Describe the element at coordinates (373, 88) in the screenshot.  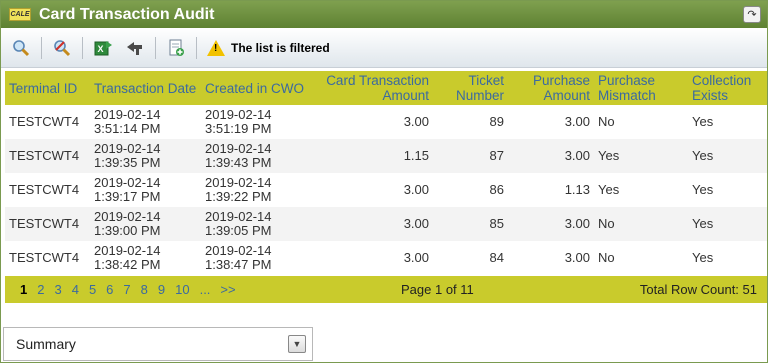
I see `column-header-card-transaction-amount: Card Transaction Amount` at that location.